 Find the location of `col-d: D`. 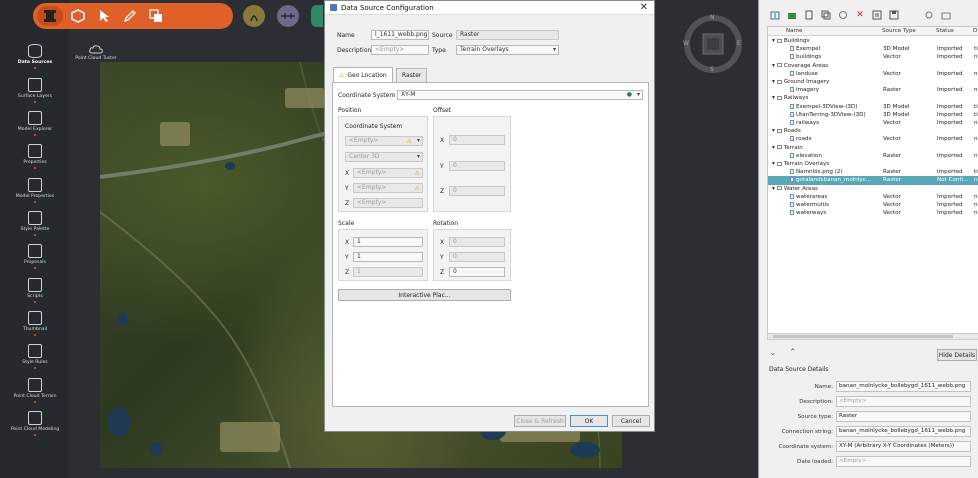

col-d: D is located at coordinates (975, 31).